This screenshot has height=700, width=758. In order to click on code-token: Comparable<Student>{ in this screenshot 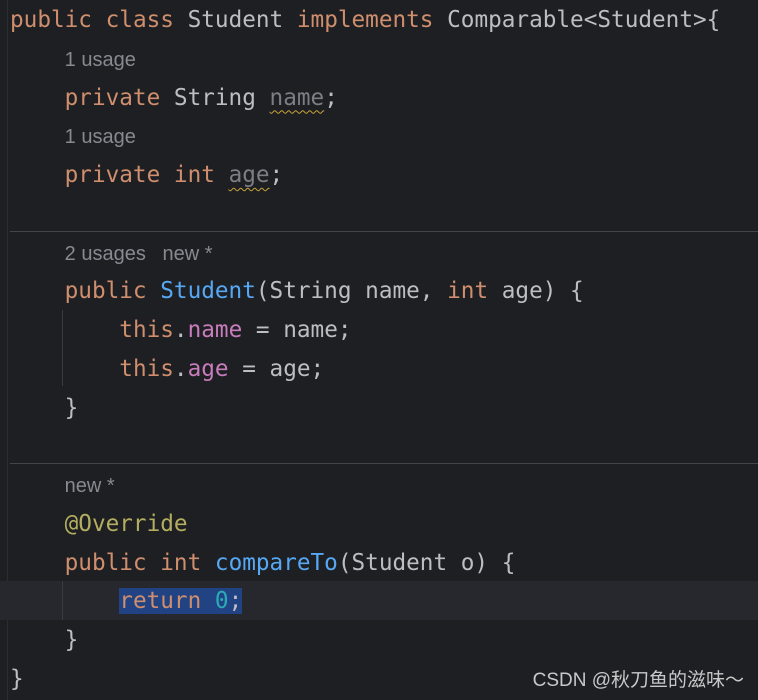, I will do `click(584, 20)`.